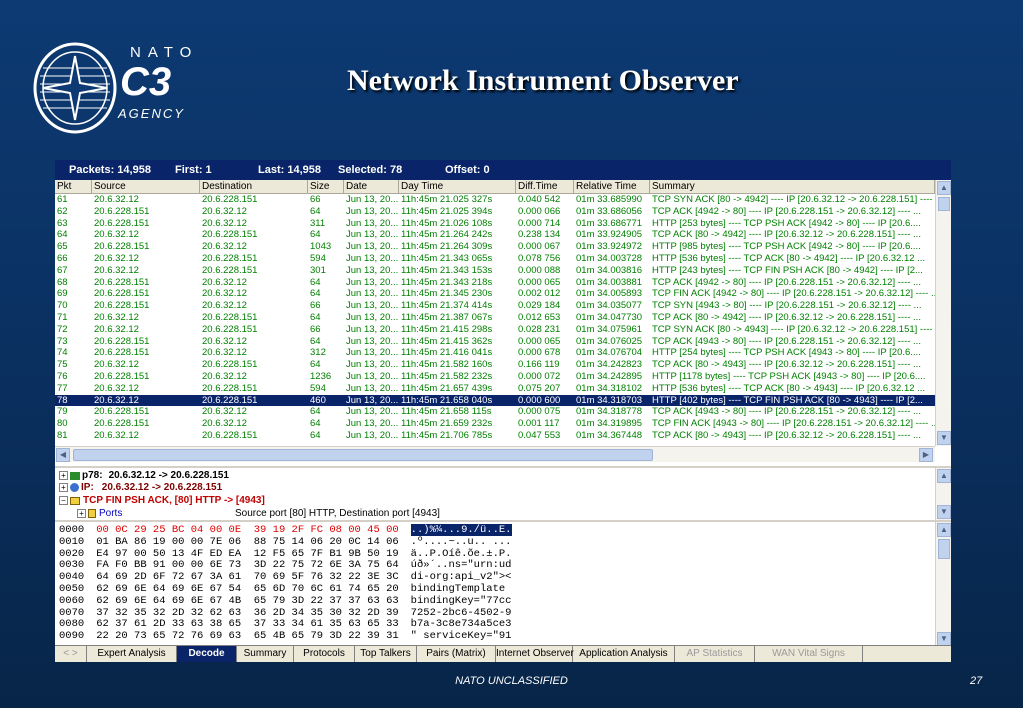  What do you see at coordinates (318, 258) in the screenshot?
I see `cell-size: 594` at bounding box center [318, 258].